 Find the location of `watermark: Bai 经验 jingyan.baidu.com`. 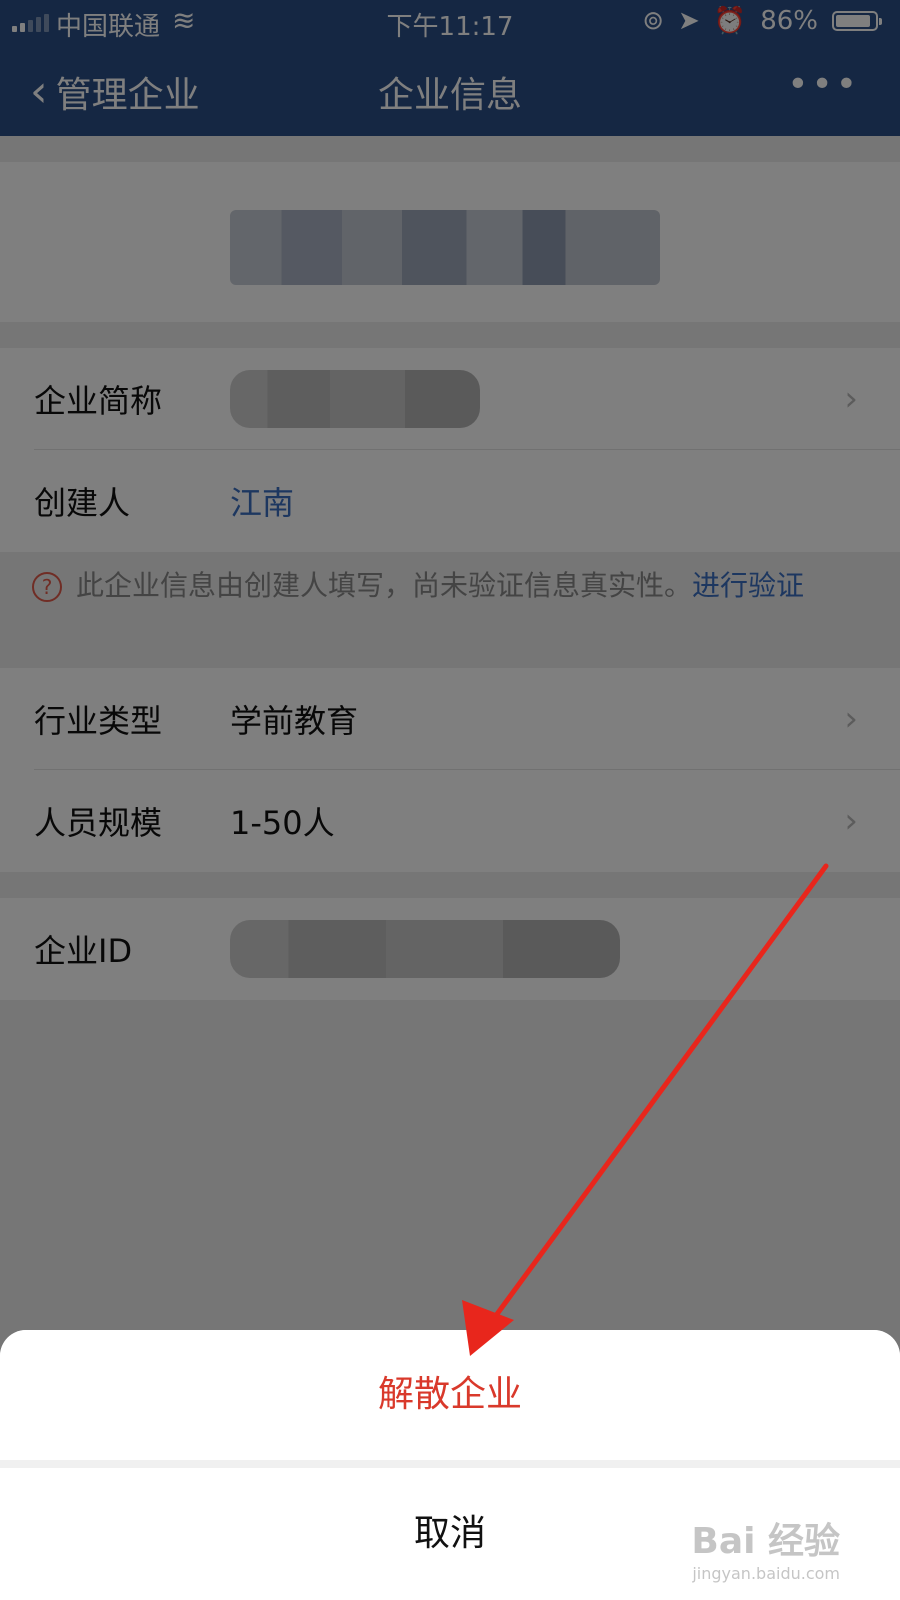

watermark: Bai 经验 jingyan.baidu.com is located at coordinates (765, 1547).